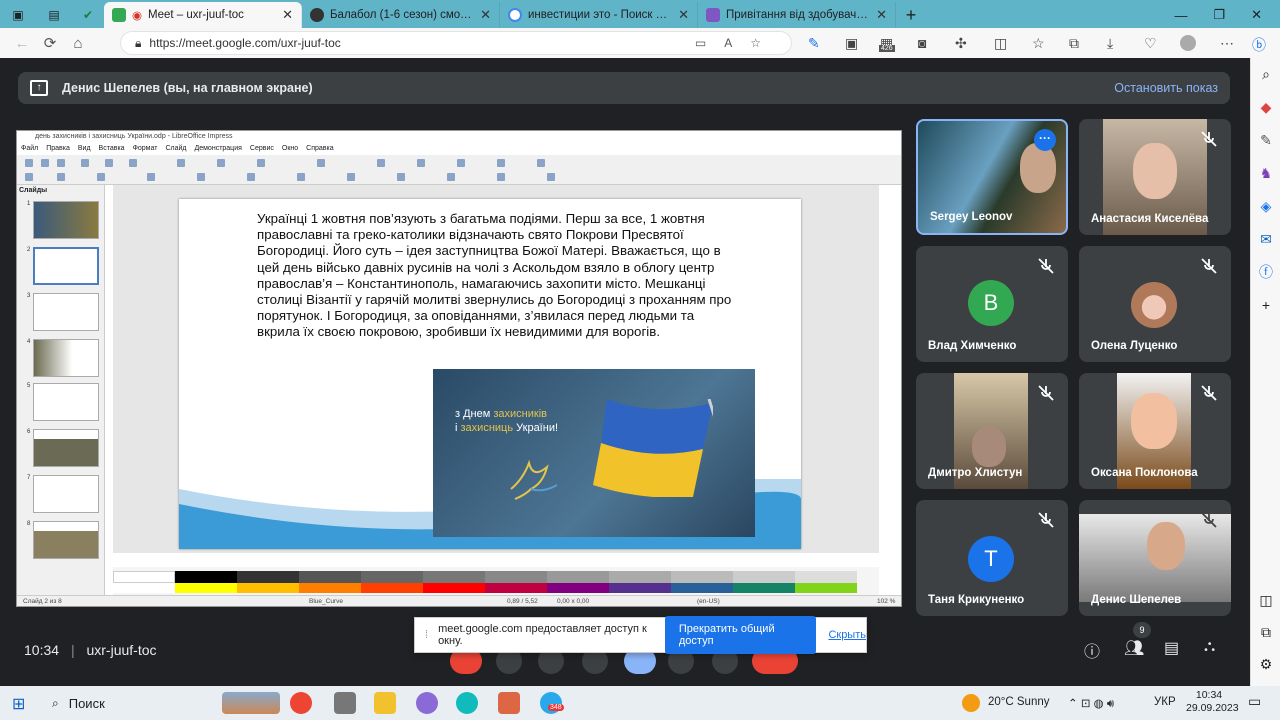 Image resolution: width=1280 pixels, height=720 pixels. What do you see at coordinates (599, 15) in the screenshot?
I see `tab-google-search: инвестиции это - Поиск в Goog ✕` at bounding box center [599, 15].